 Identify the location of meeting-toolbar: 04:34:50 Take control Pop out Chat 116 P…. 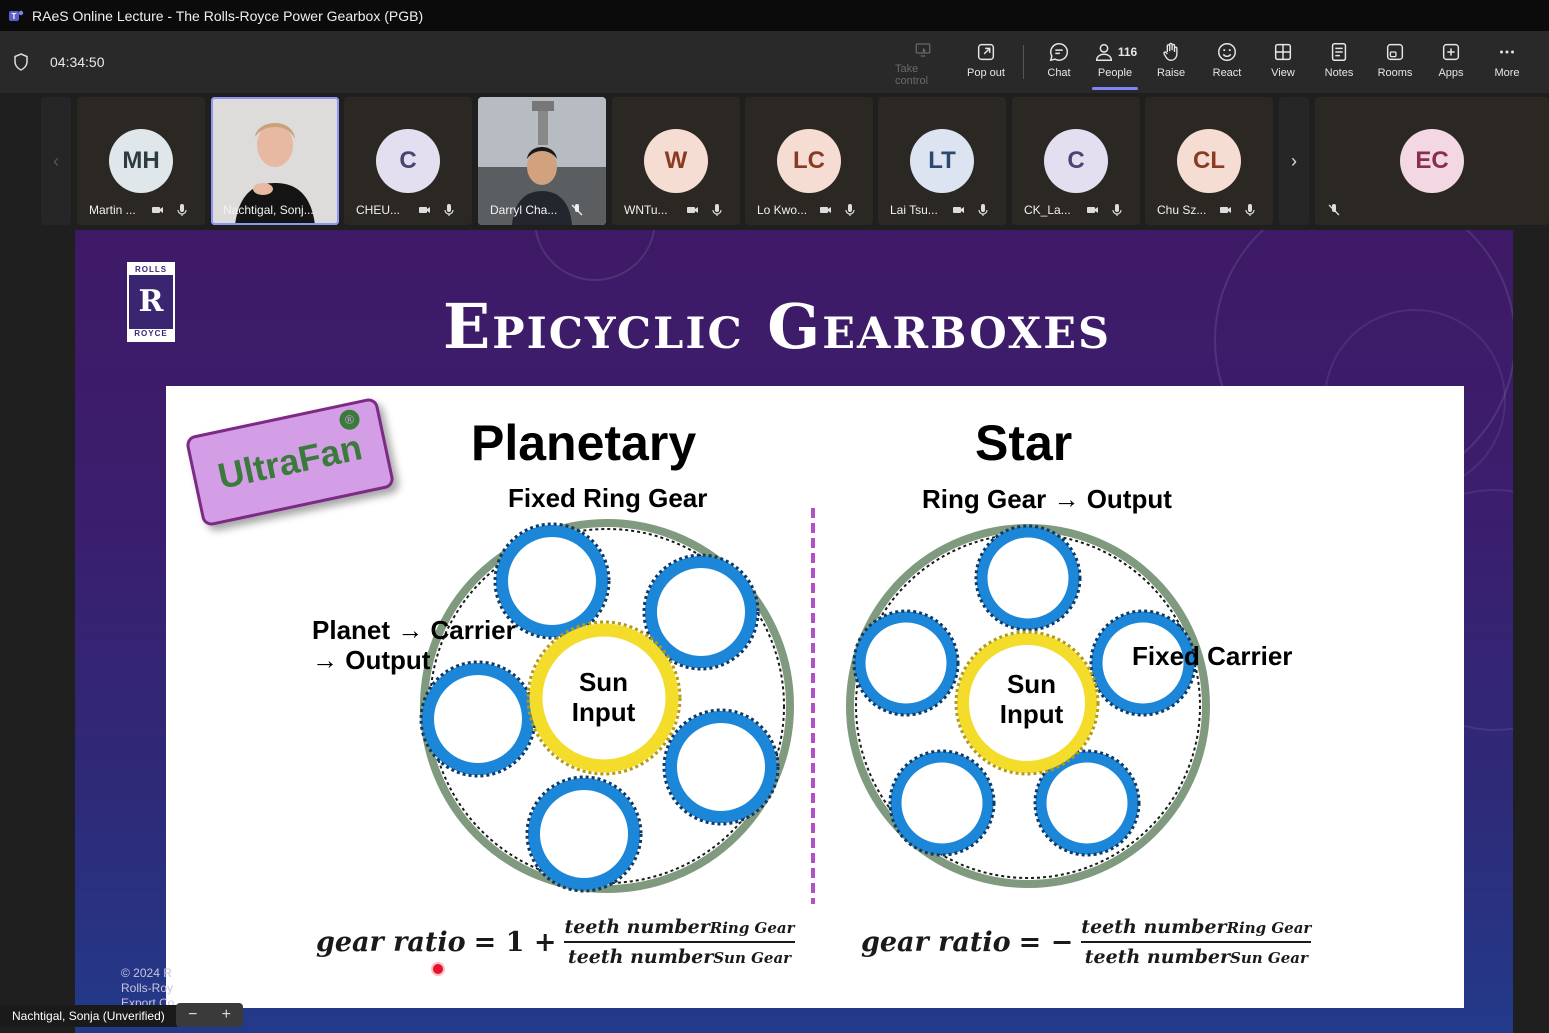
(774, 62).